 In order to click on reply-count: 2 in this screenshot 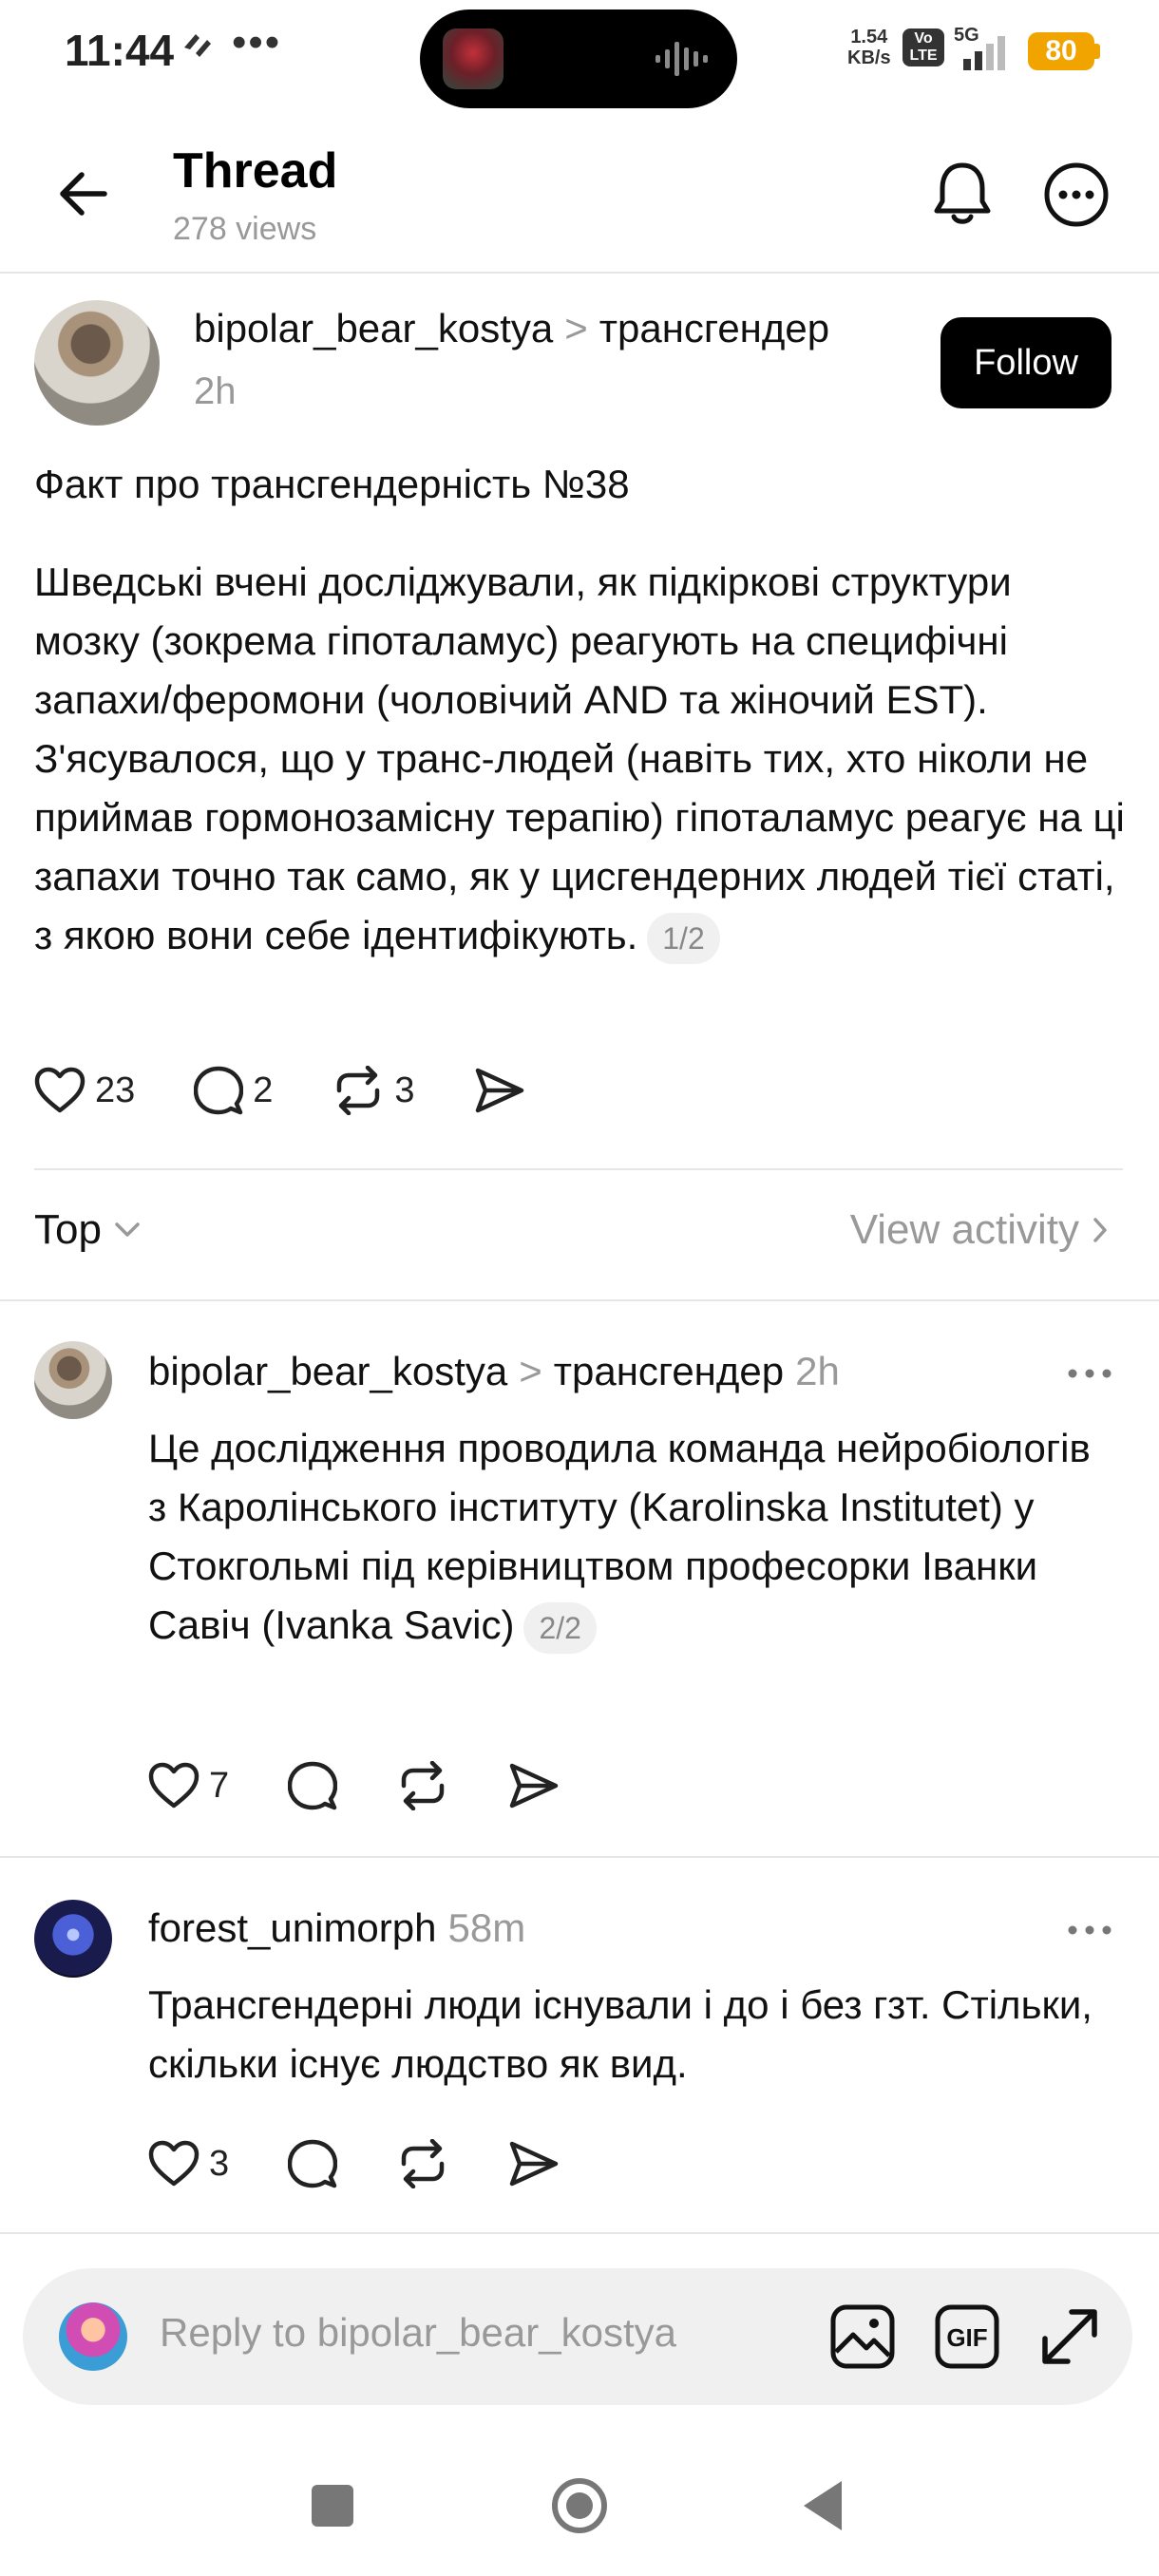, I will do `click(263, 1090)`.